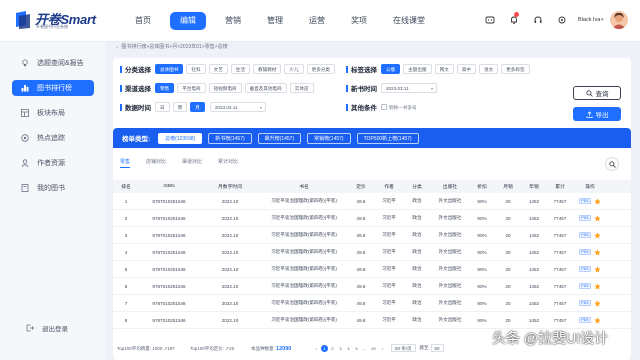 The width and height of the screenshot is (640, 360). I want to click on tab-cumulative-compare: 累计对比, so click(228, 163).